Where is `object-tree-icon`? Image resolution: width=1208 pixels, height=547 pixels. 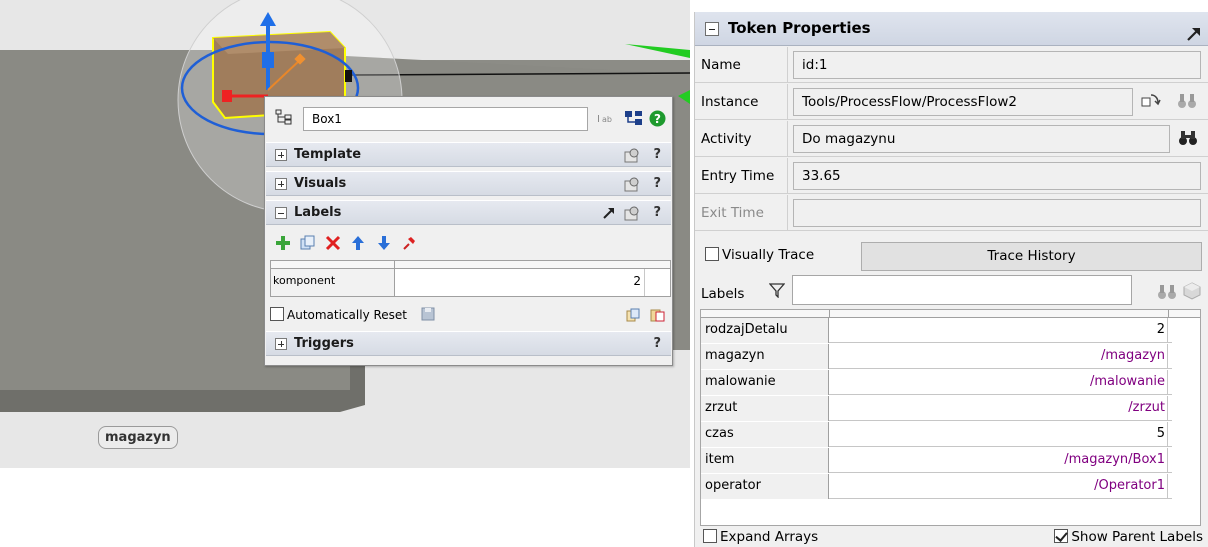
object-tree-icon is located at coordinates (284, 117).